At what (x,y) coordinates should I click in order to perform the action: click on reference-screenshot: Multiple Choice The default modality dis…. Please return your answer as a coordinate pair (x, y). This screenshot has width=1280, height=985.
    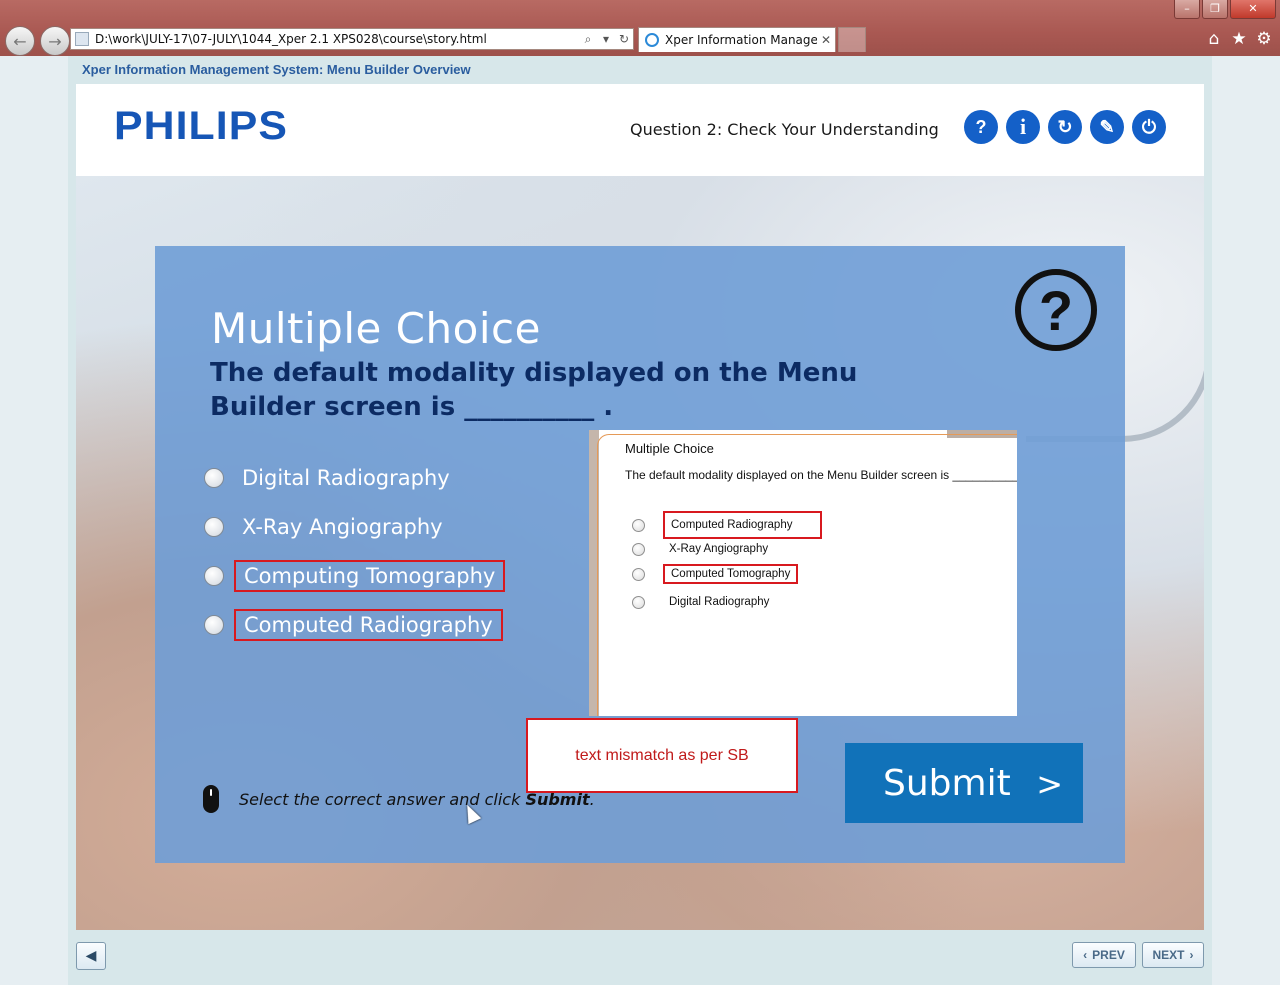
    Looking at the image, I should click on (803, 573).